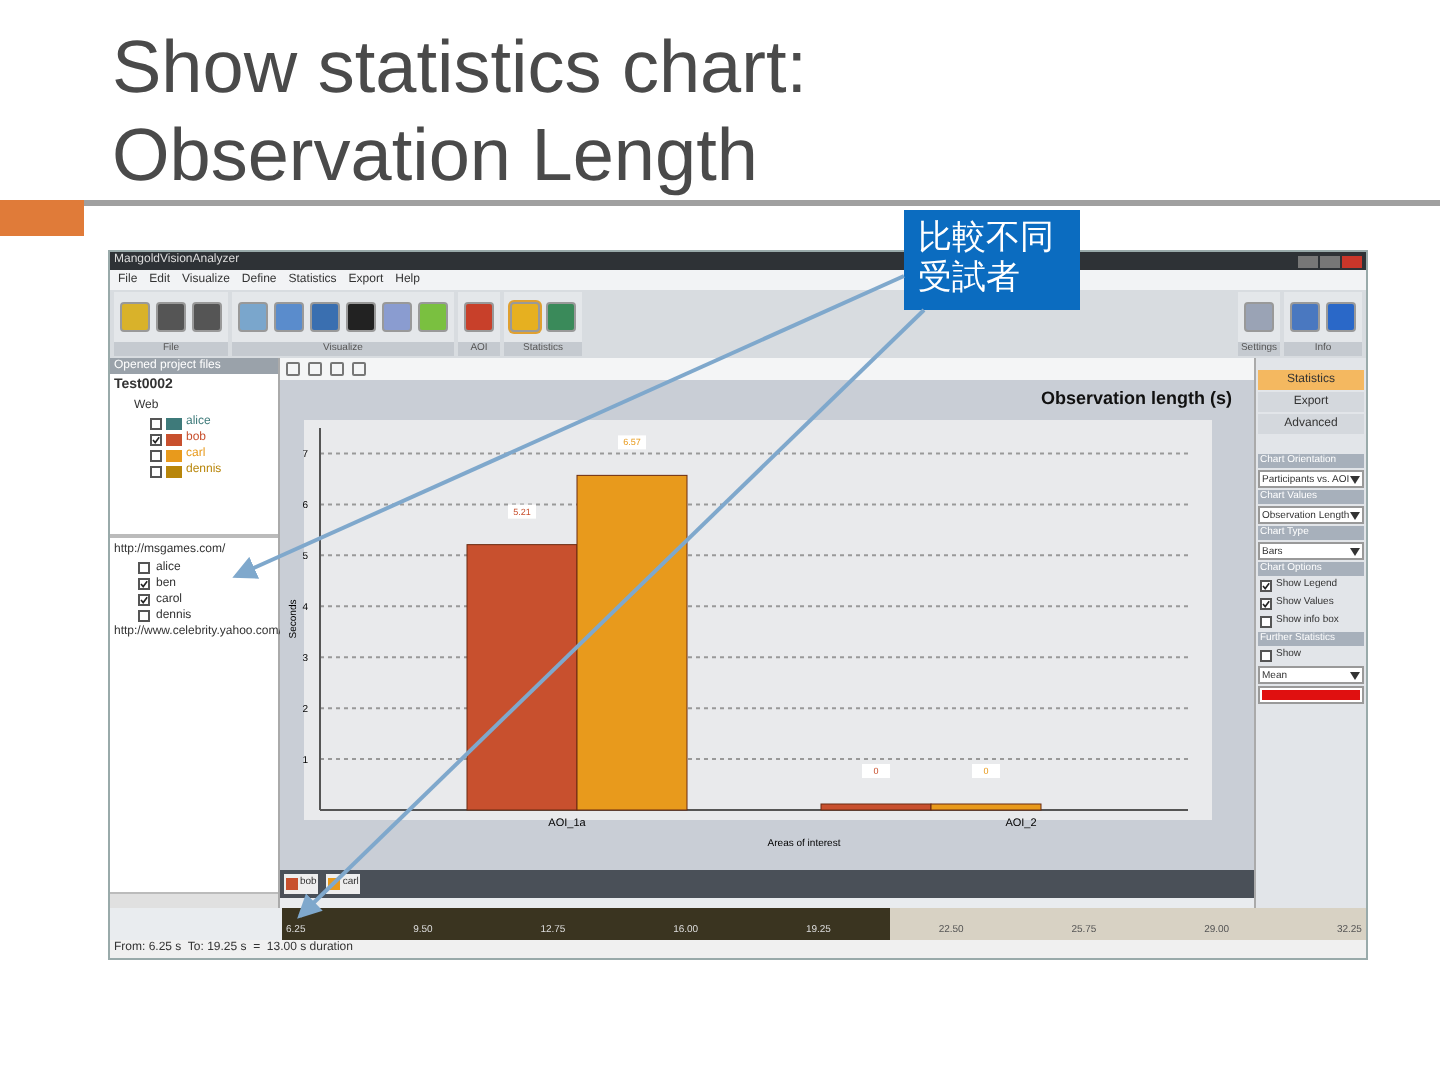 The image size is (1440, 1080). Describe the element at coordinates (1308, 261) in the screenshot. I see `minimize-icon` at that location.